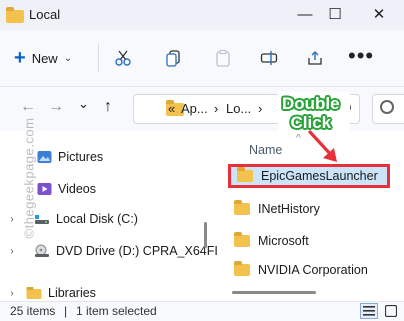 This screenshot has height=321, width=404. I want to click on file-name: EpicGamesLauncher, so click(319, 176).